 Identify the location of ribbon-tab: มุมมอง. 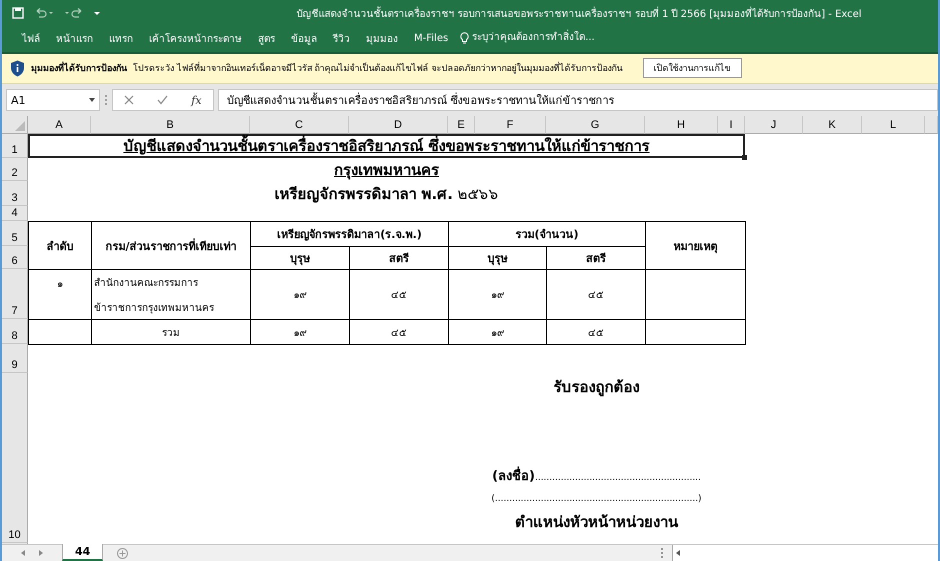
(382, 38).